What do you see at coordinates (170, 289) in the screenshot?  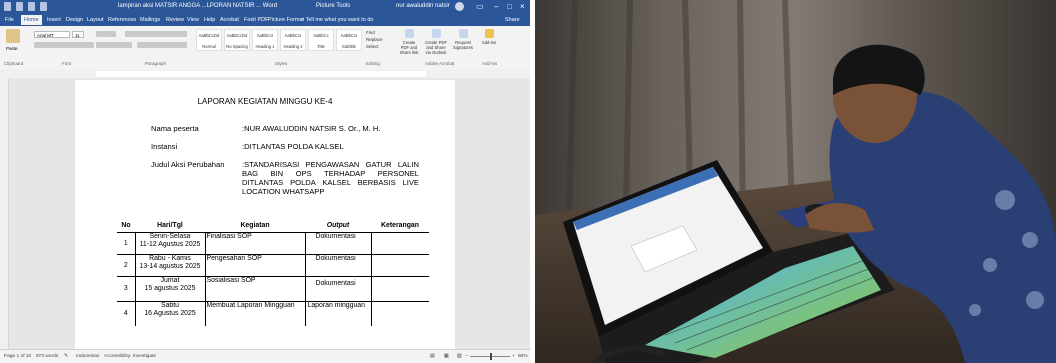 I see `cell-date: Jumat 15 agustus 2025` at bounding box center [170, 289].